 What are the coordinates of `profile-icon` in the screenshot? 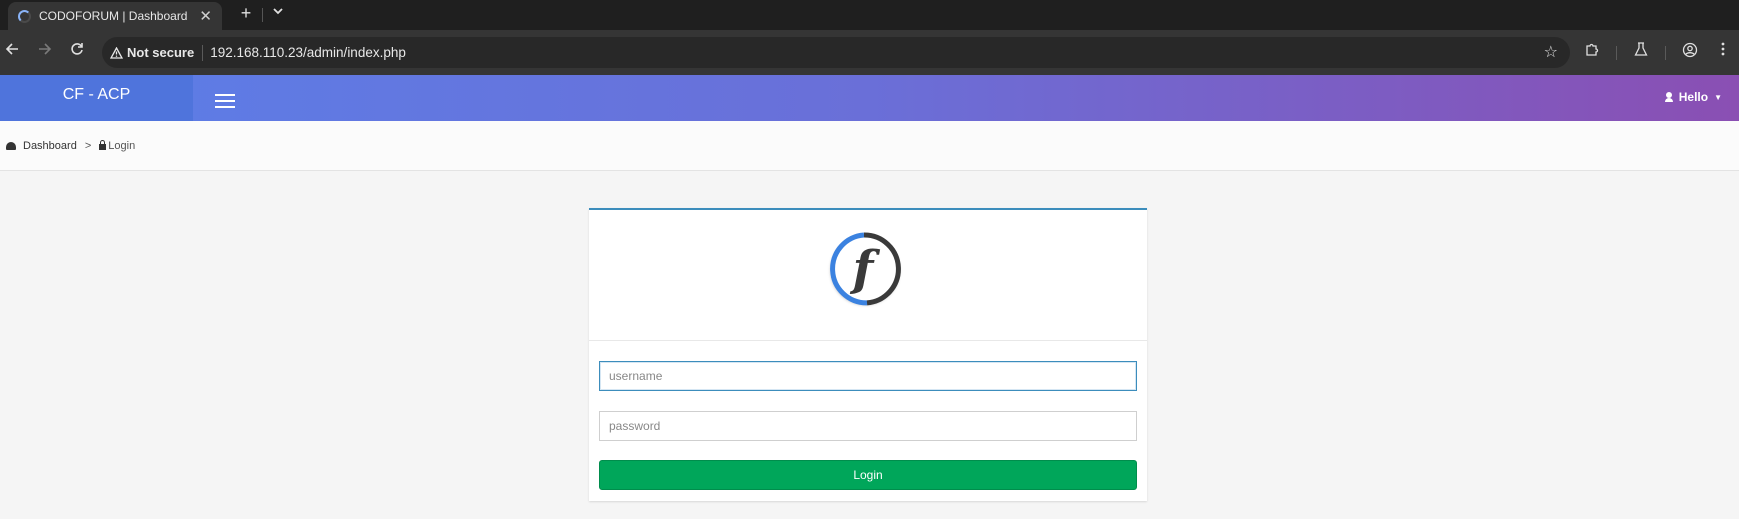 It's located at (1690, 50).